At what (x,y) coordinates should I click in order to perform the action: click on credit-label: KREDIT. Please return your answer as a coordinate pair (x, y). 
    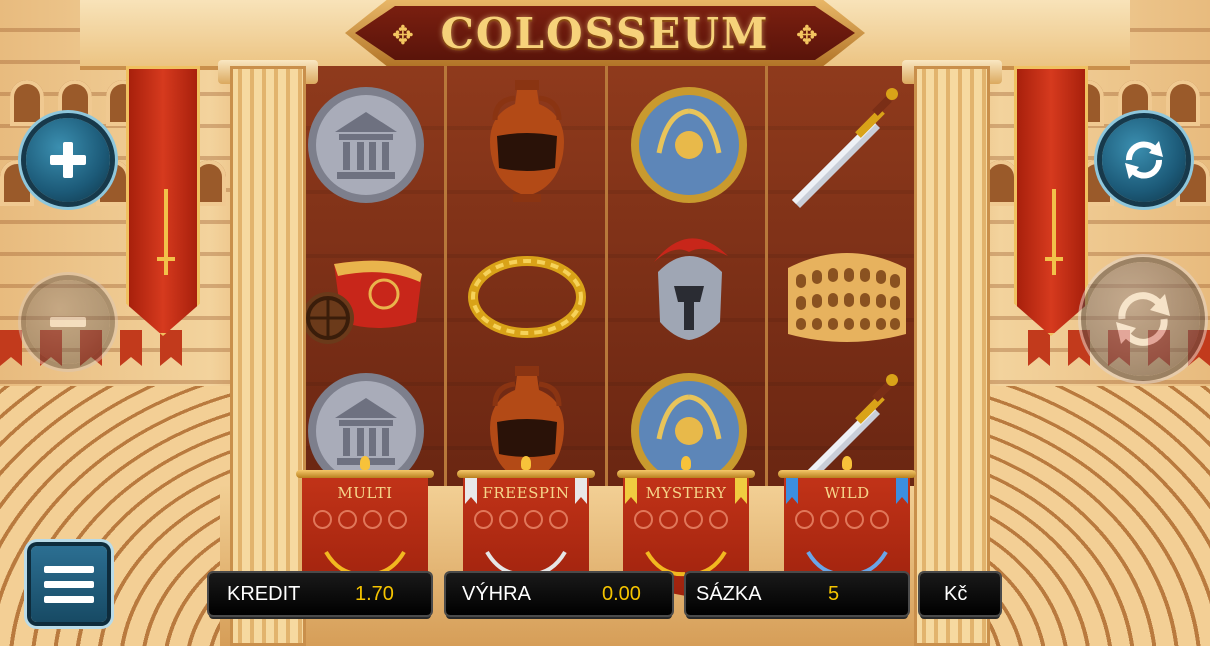
    Looking at the image, I should click on (264, 594).